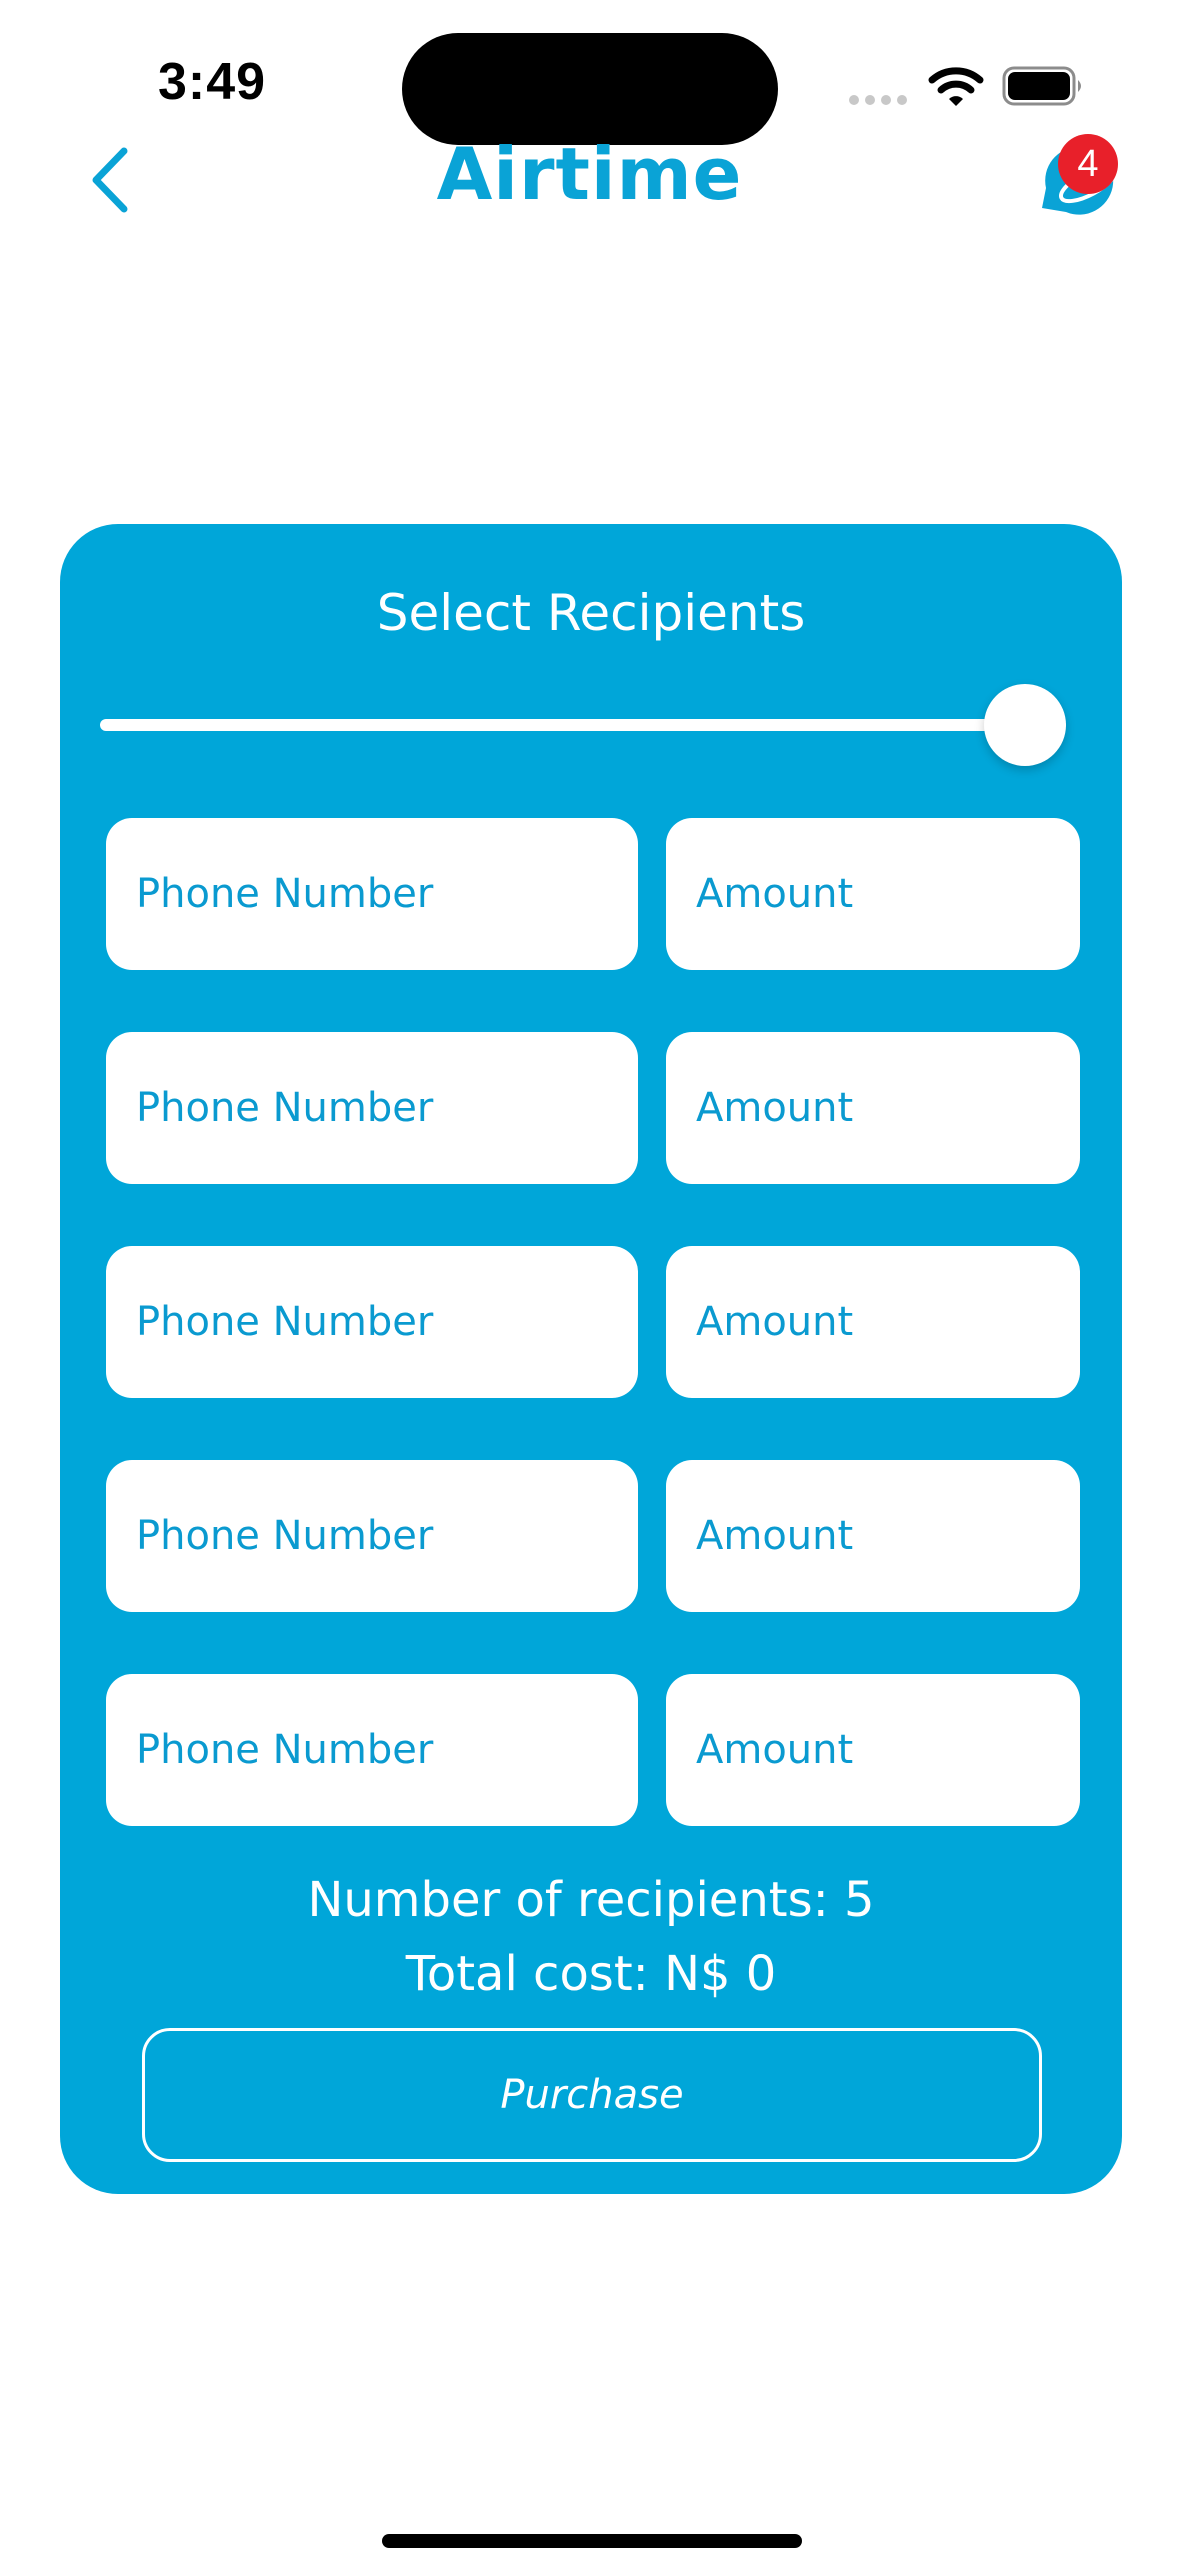  I want to click on slider-track, so click(583, 725).